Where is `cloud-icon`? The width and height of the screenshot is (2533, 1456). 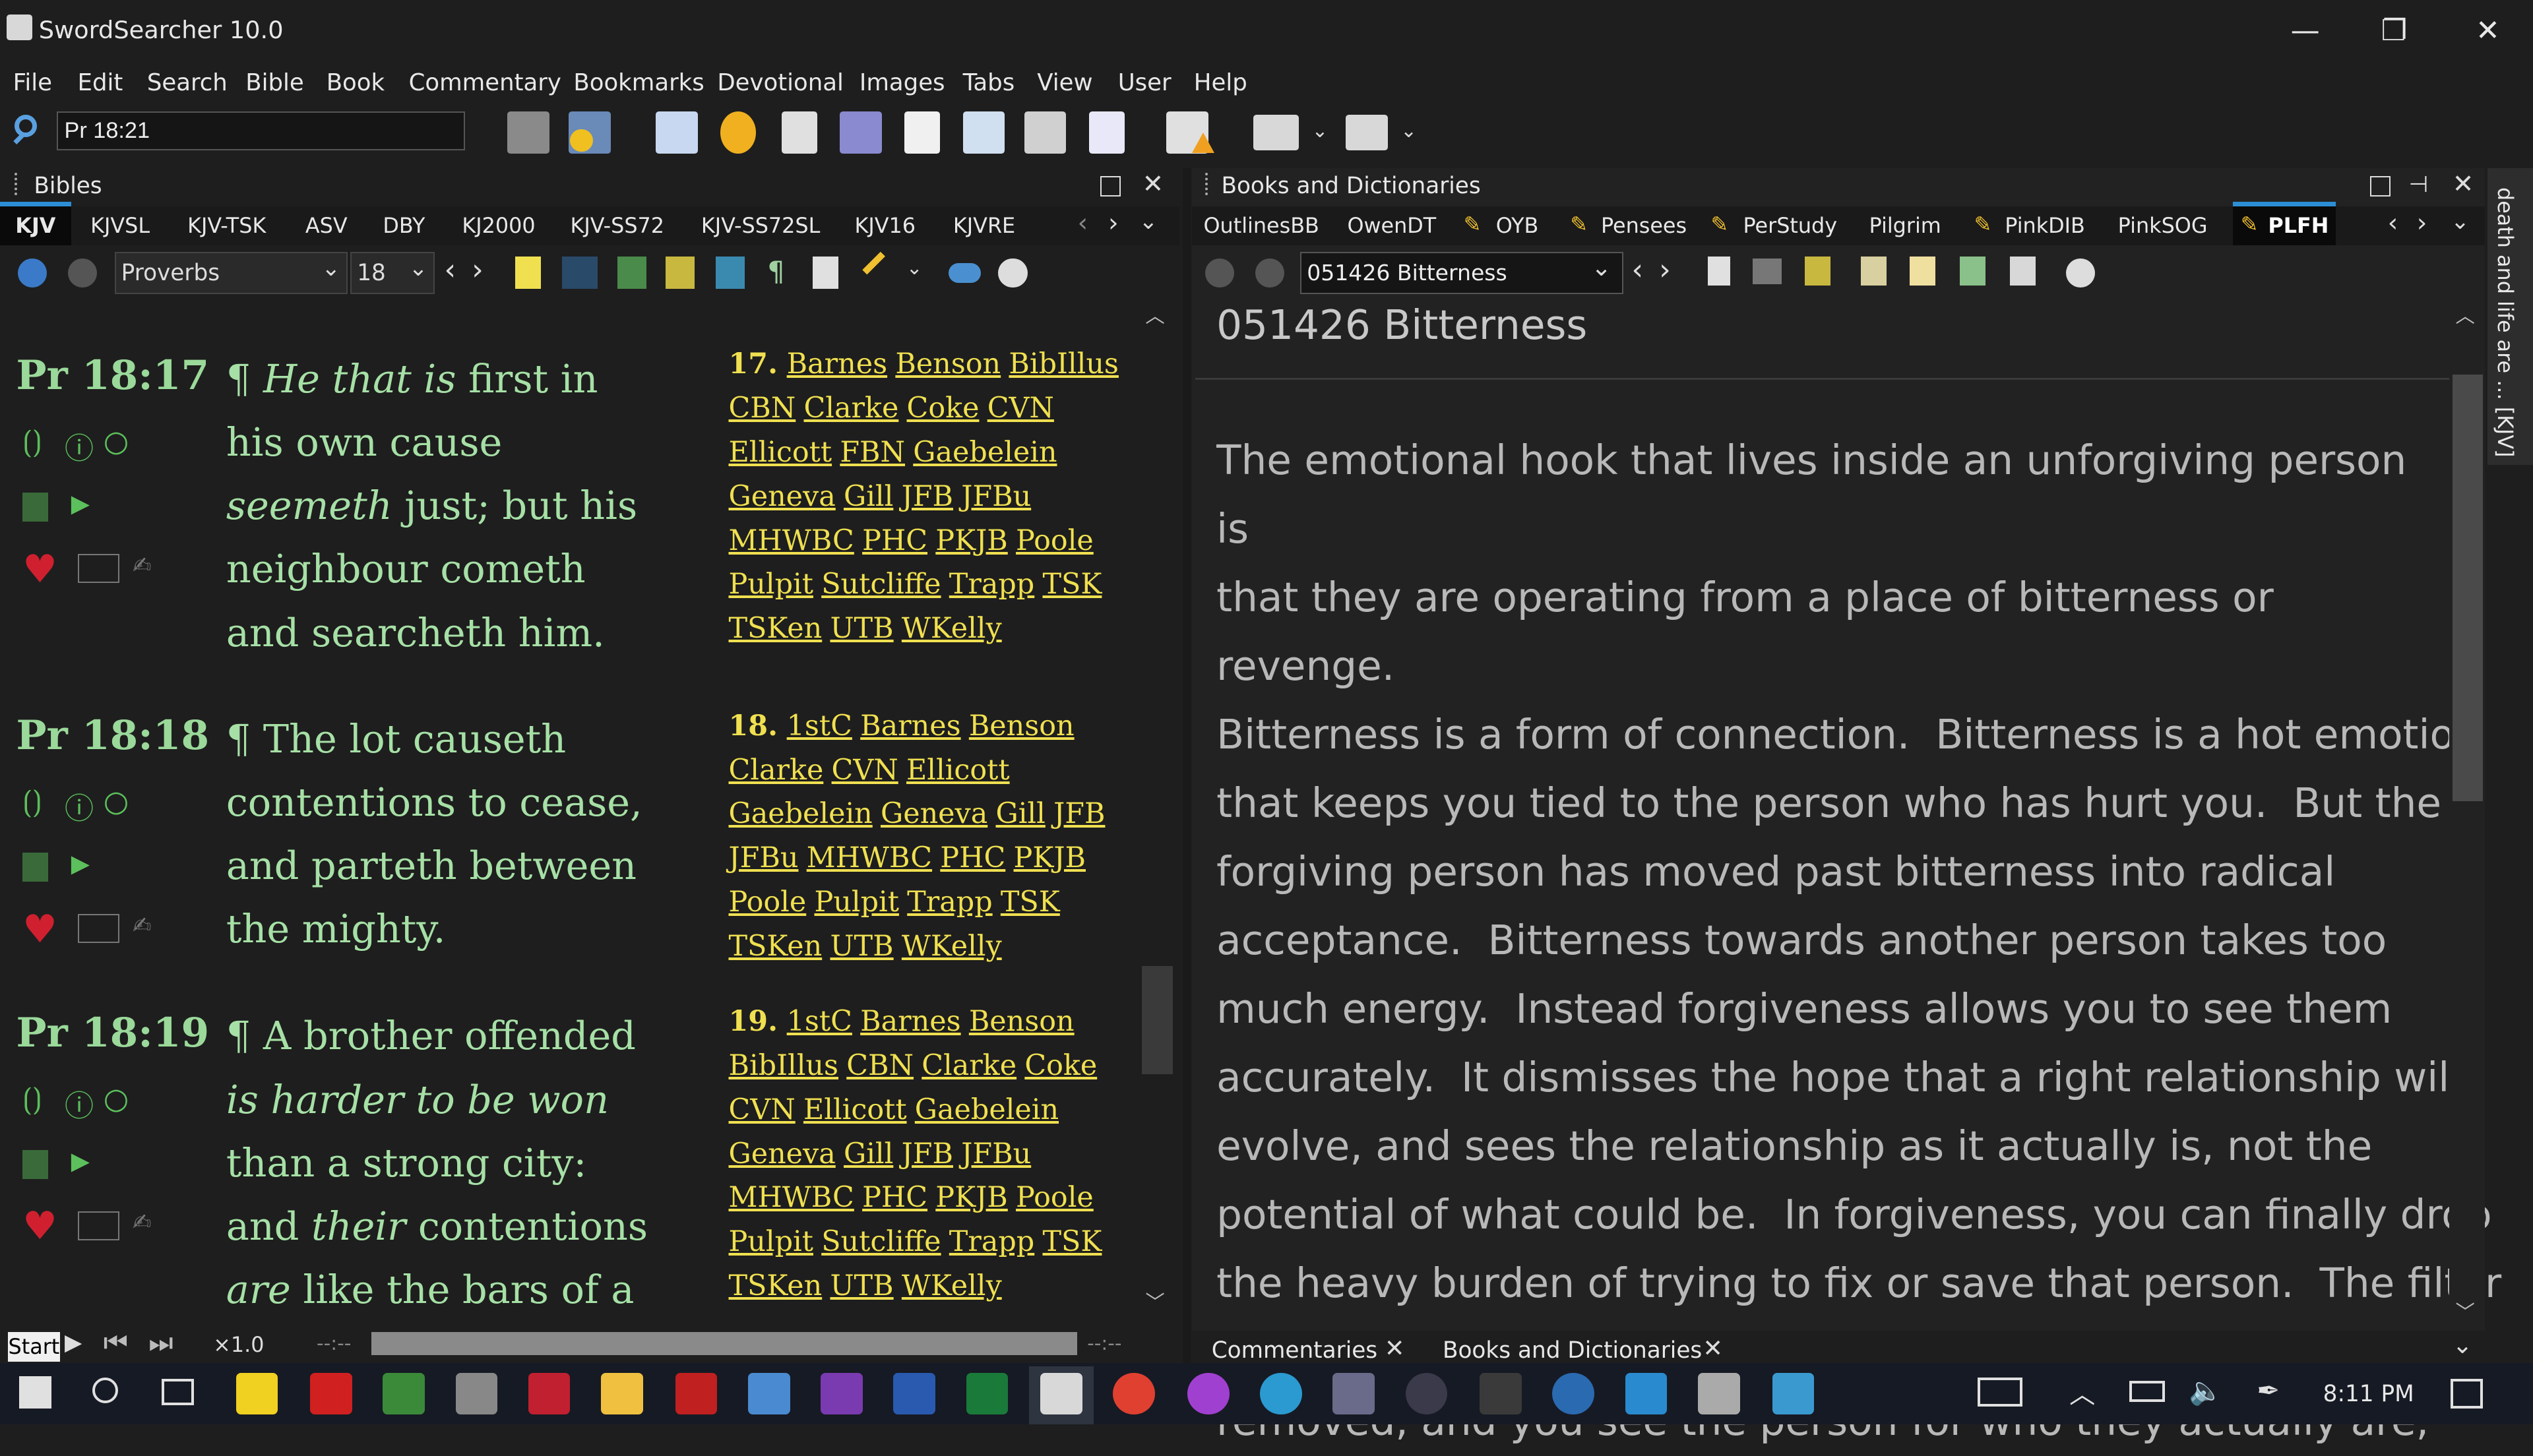
cloud-icon is located at coordinates (965, 273).